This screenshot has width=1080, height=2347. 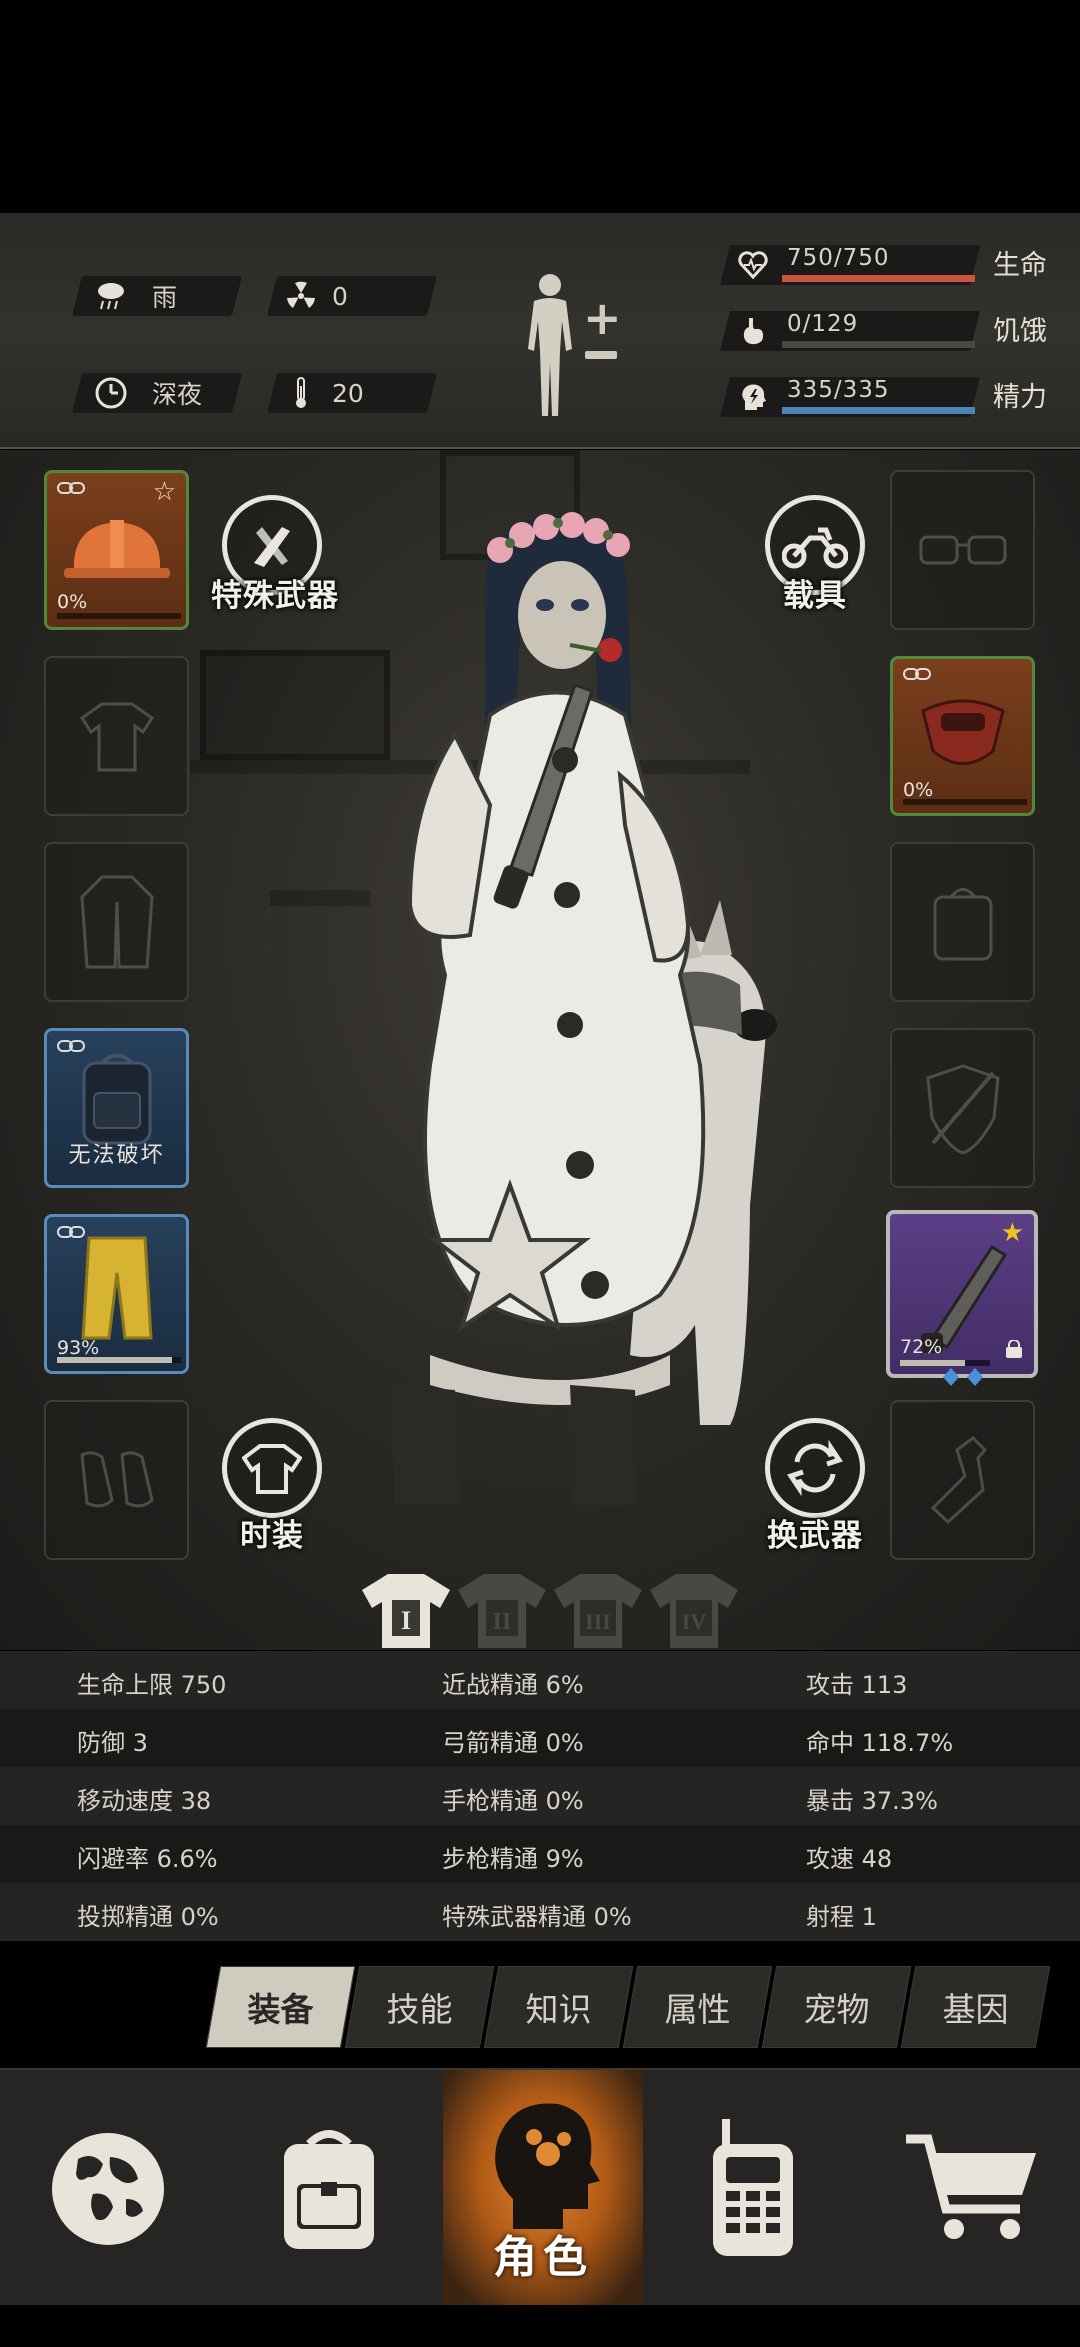 I want to click on energy-fill, so click(x=878, y=410).